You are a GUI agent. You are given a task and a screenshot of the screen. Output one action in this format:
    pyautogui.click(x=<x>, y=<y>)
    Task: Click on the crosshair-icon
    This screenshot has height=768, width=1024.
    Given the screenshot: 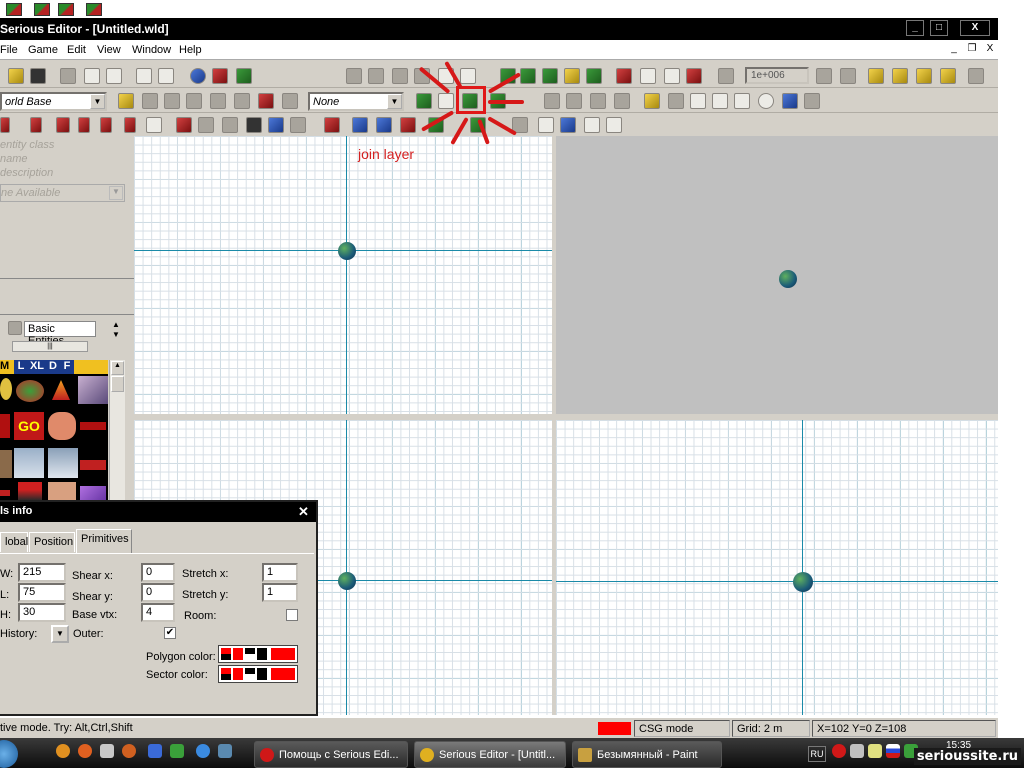 What is the action you would take?
    pyautogui.click(x=648, y=76)
    